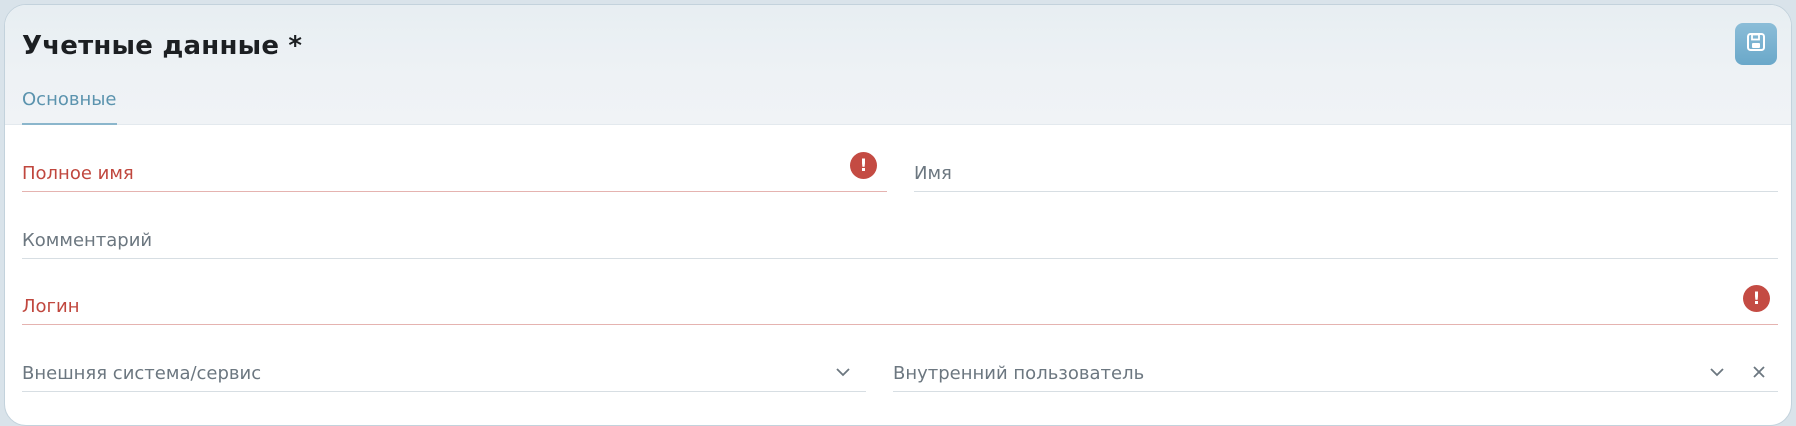 The height and width of the screenshot is (426, 1796). Describe the element at coordinates (69, 124) in the screenshot. I see `tab-active-indicator` at that location.